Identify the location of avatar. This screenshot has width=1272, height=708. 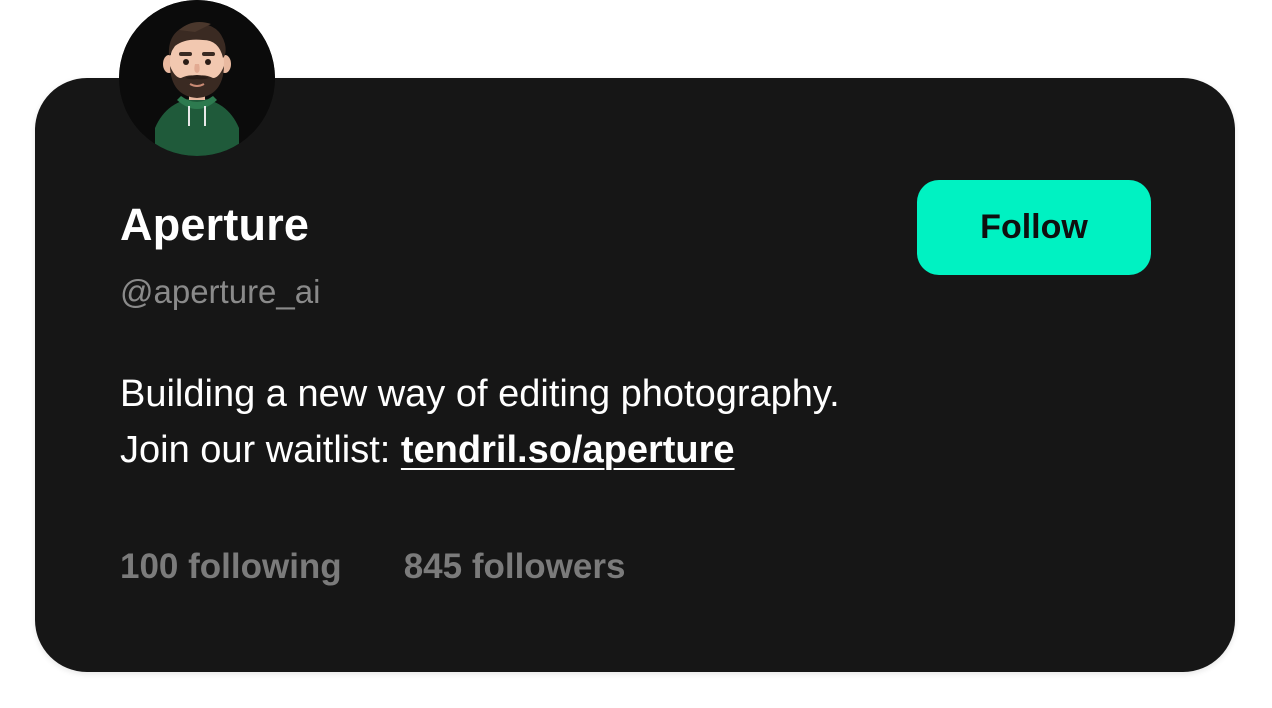
(197, 78).